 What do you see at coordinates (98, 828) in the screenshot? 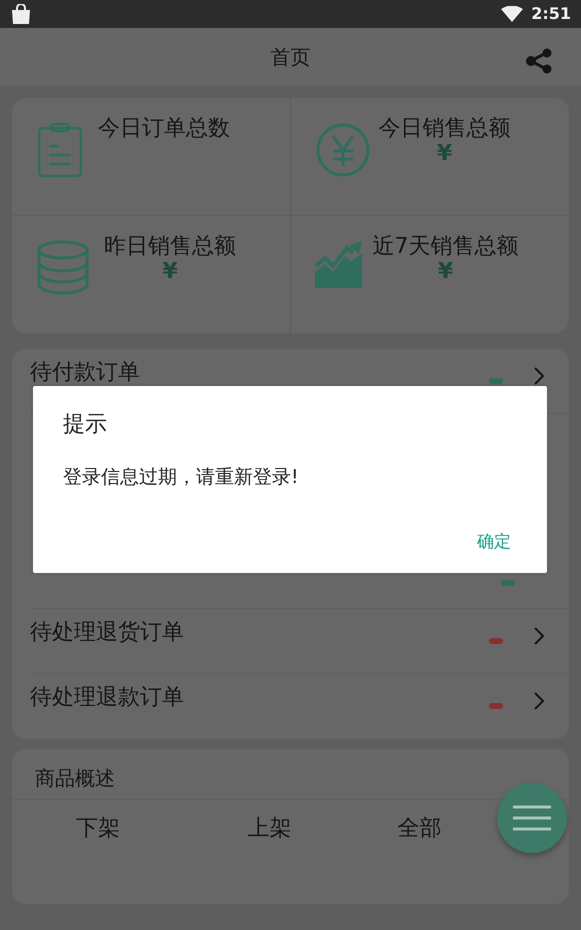
I see `product-tab: 下架` at bounding box center [98, 828].